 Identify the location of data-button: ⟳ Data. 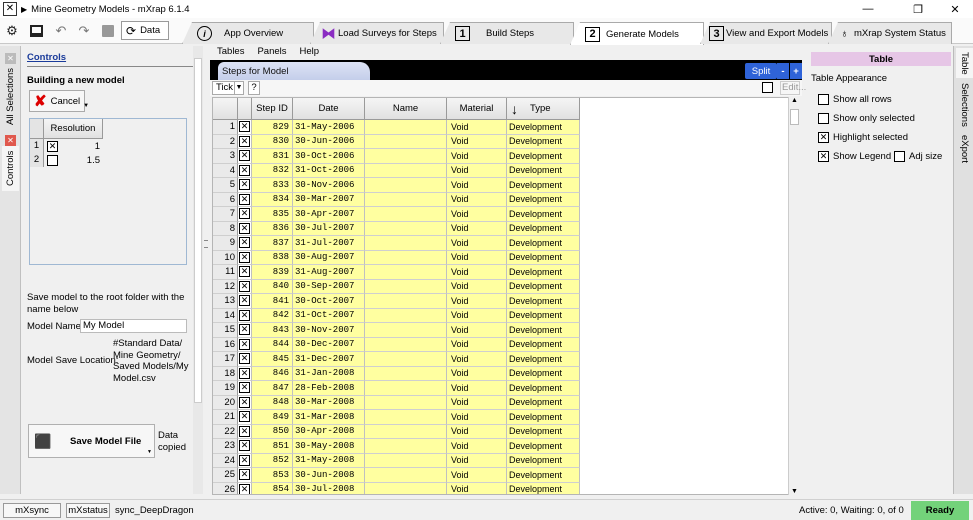
(145, 30).